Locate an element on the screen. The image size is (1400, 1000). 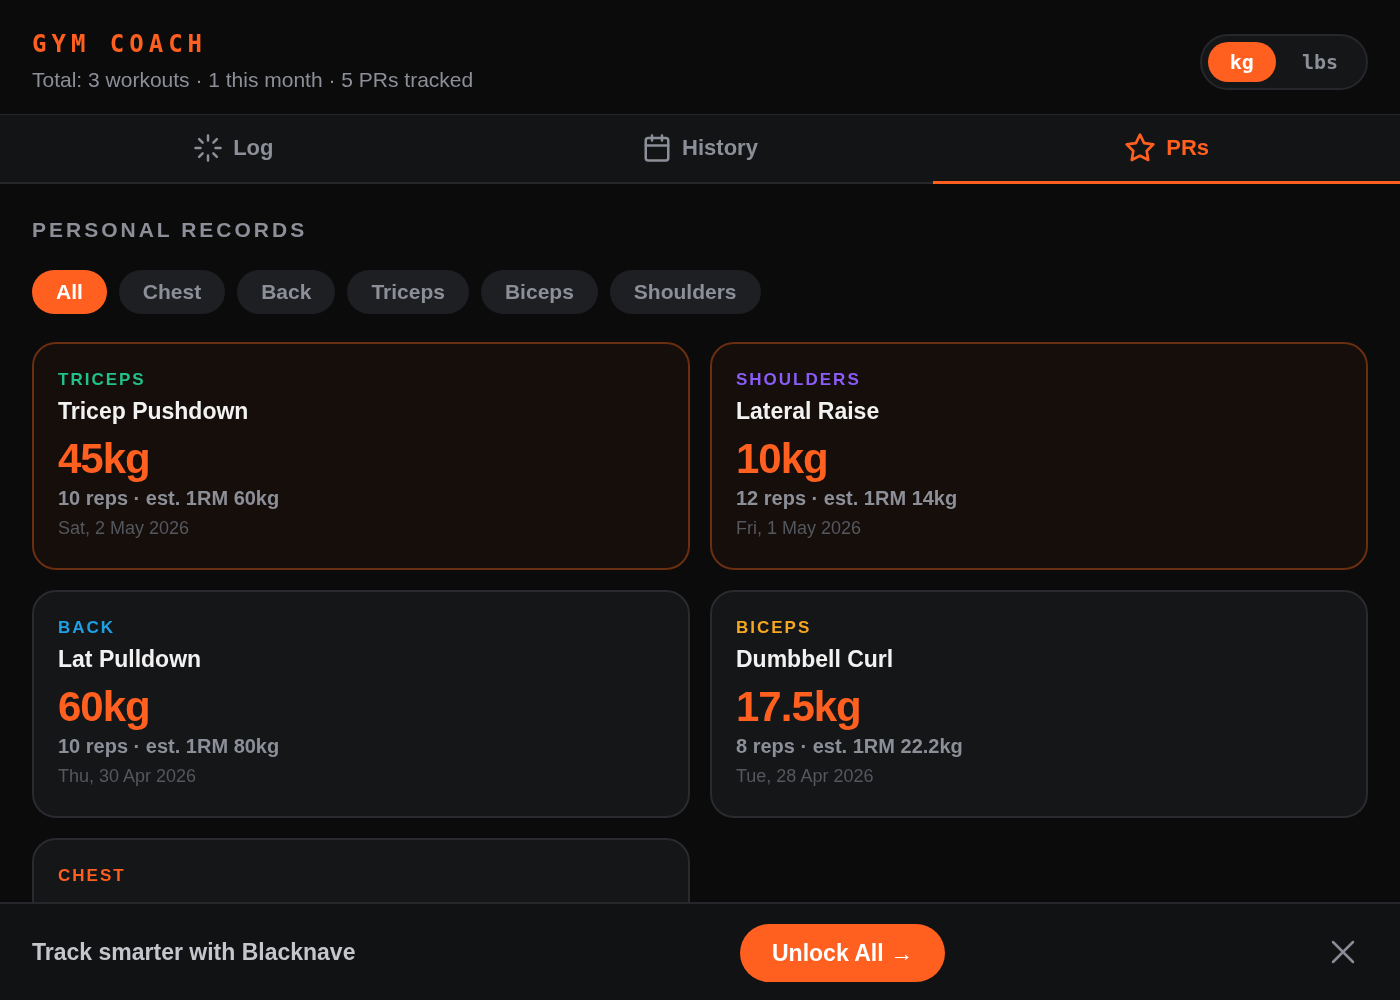
filter-chip: Shoulders is located at coordinates (685, 292).